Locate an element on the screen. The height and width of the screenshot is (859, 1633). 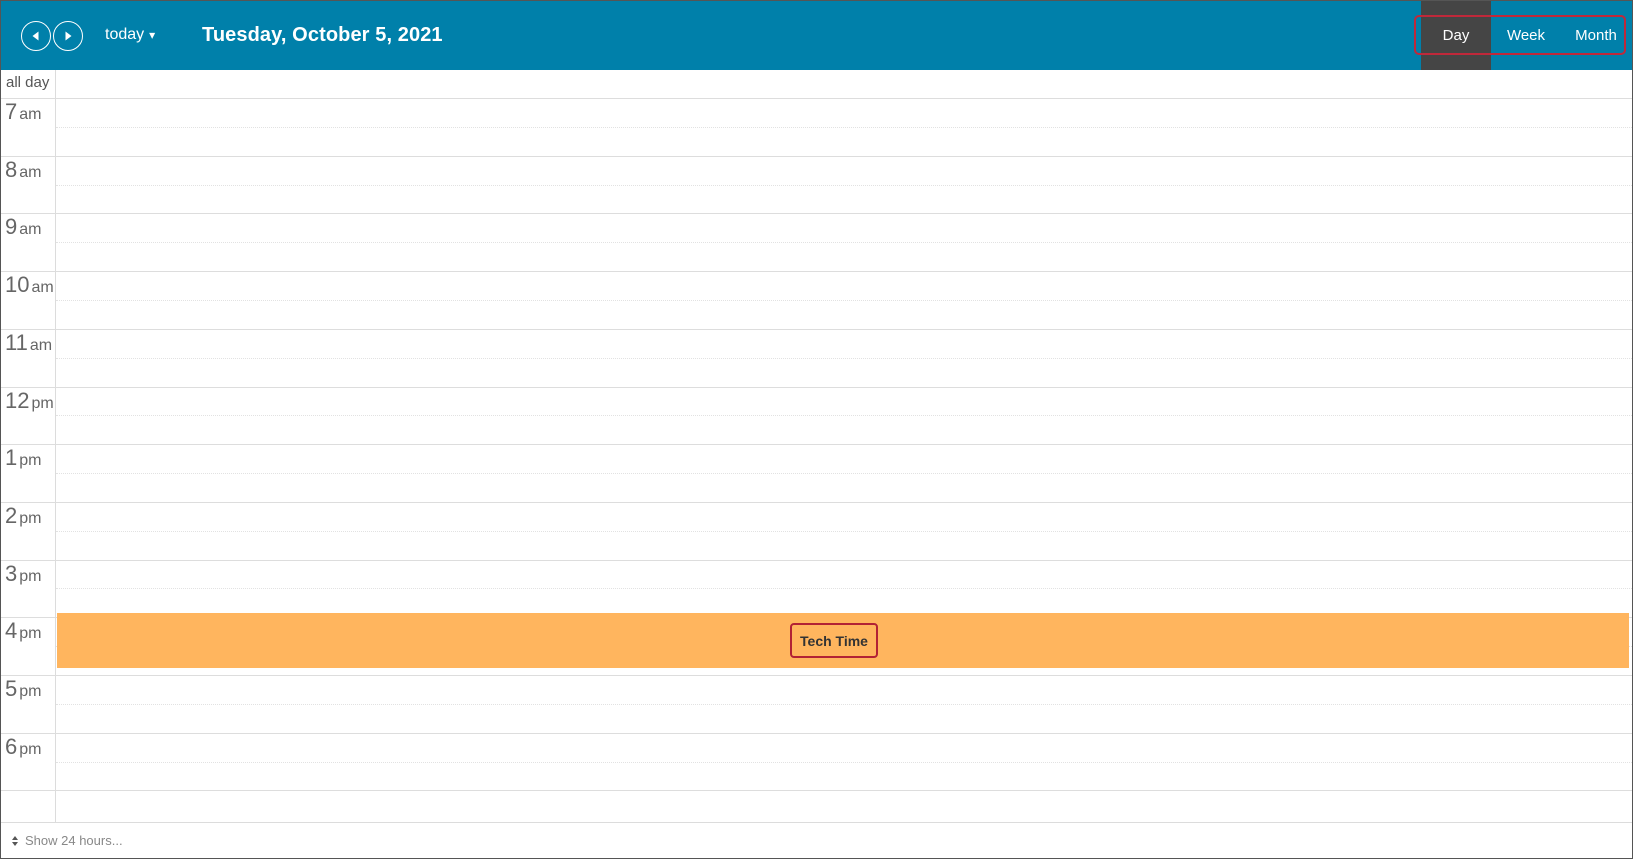
hour-label: 11 am is located at coordinates (28, 343).